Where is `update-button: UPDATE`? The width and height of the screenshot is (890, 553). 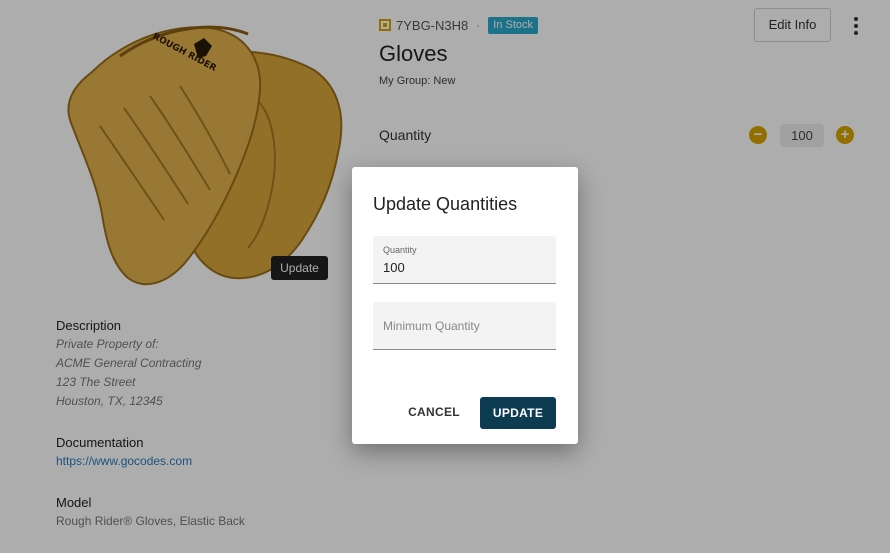
update-button: UPDATE is located at coordinates (518, 413).